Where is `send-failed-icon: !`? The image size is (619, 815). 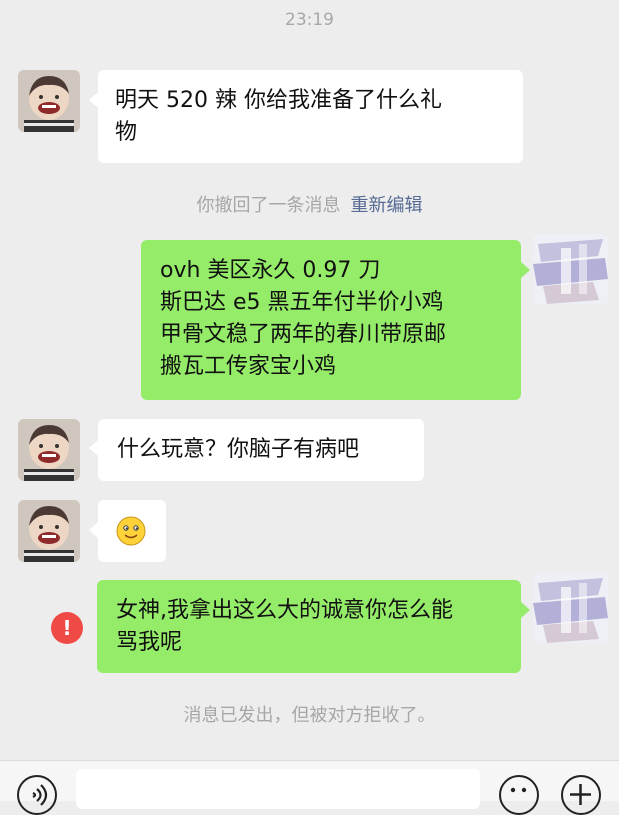 send-failed-icon: ! is located at coordinates (67, 628).